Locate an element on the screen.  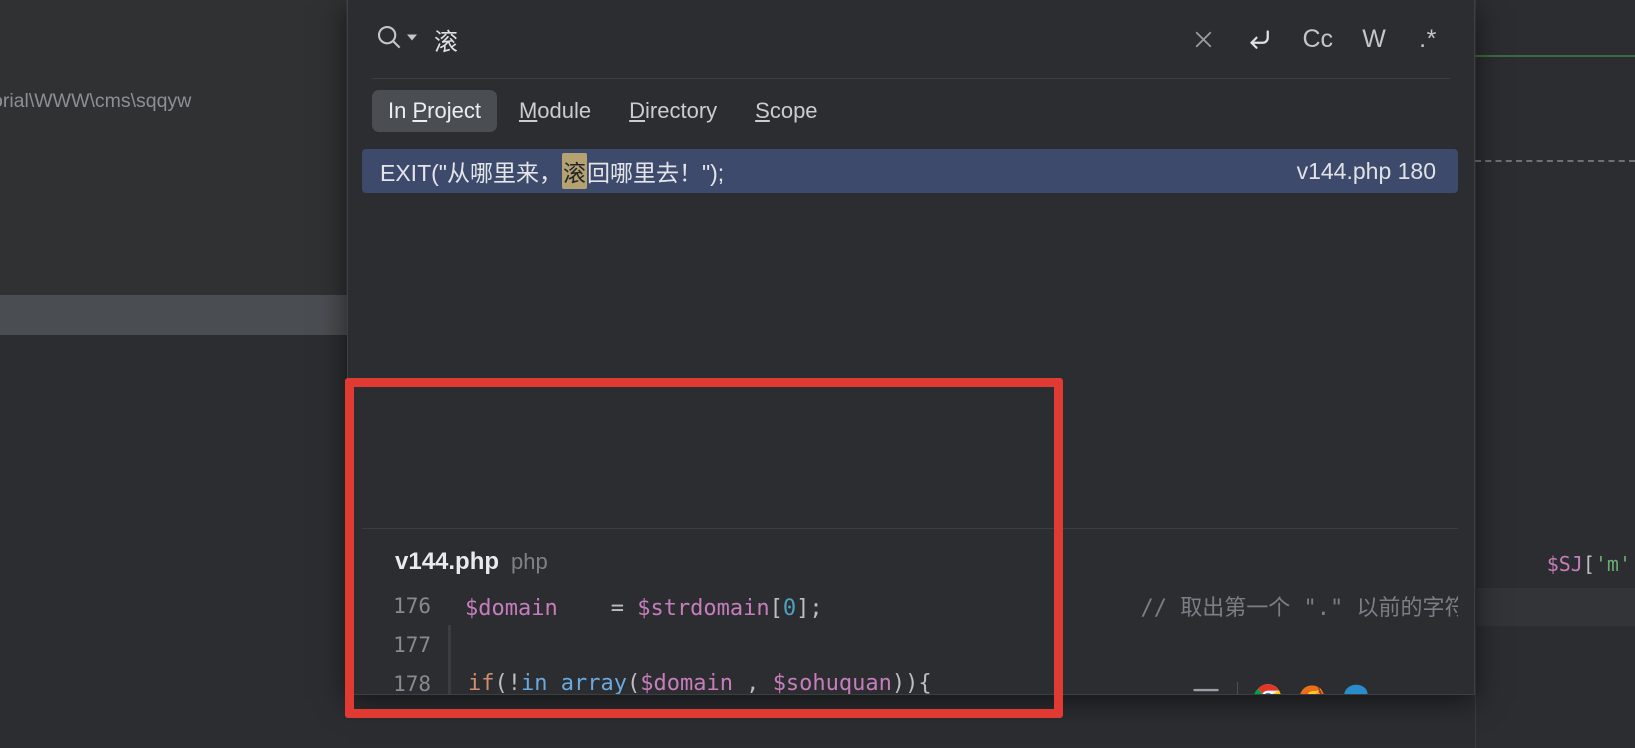
code-token: if is located at coordinates (481, 682).